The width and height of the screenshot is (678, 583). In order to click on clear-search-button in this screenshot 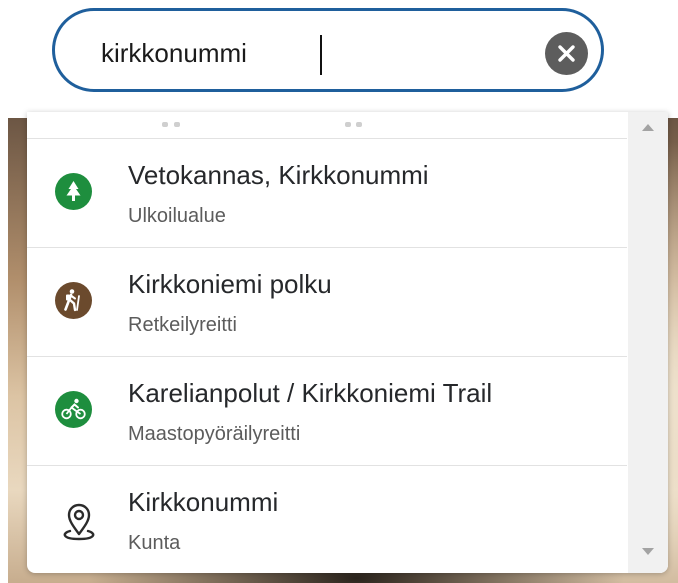, I will do `click(566, 53)`.